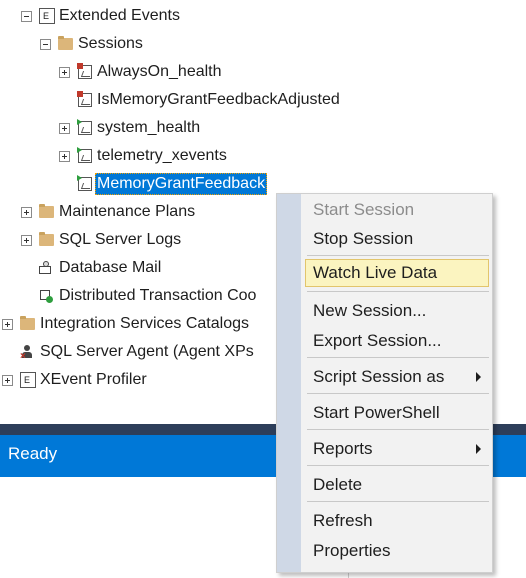 This screenshot has height=578, width=526. Describe the element at coordinates (343, 520) in the screenshot. I see `menu-item-label: Refresh` at that location.